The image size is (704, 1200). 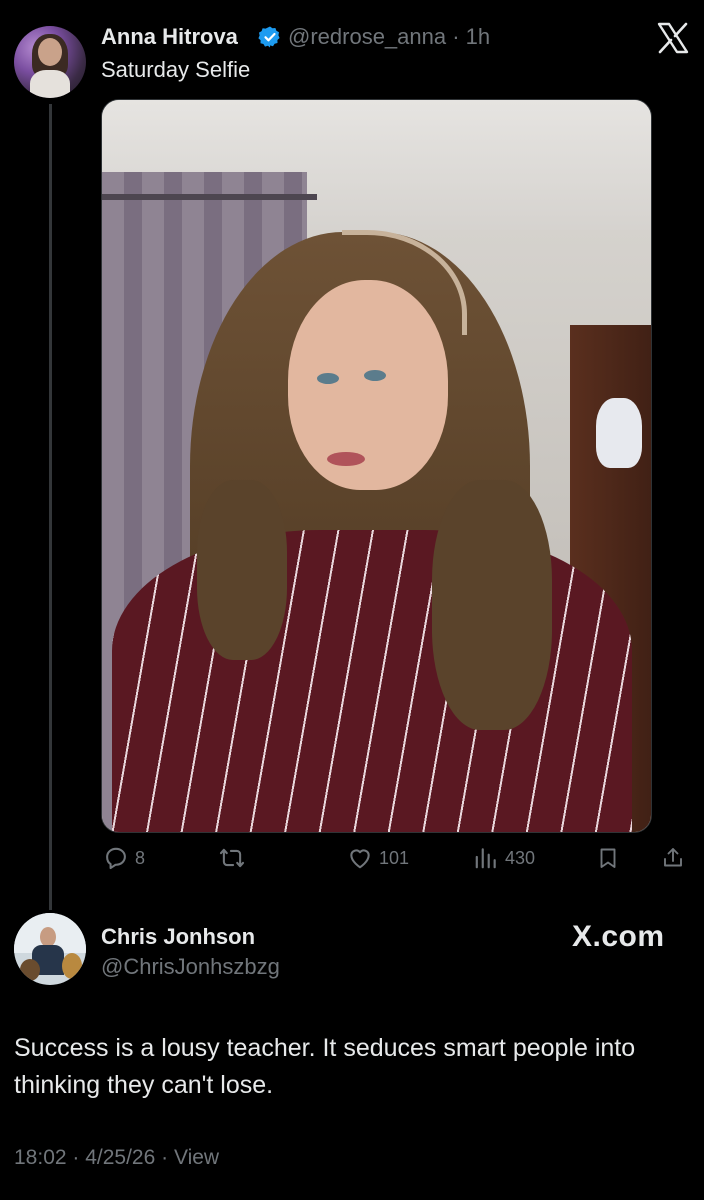 What do you see at coordinates (30, 970) in the screenshot?
I see `avatar-dog-left` at bounding box center [30, 970].